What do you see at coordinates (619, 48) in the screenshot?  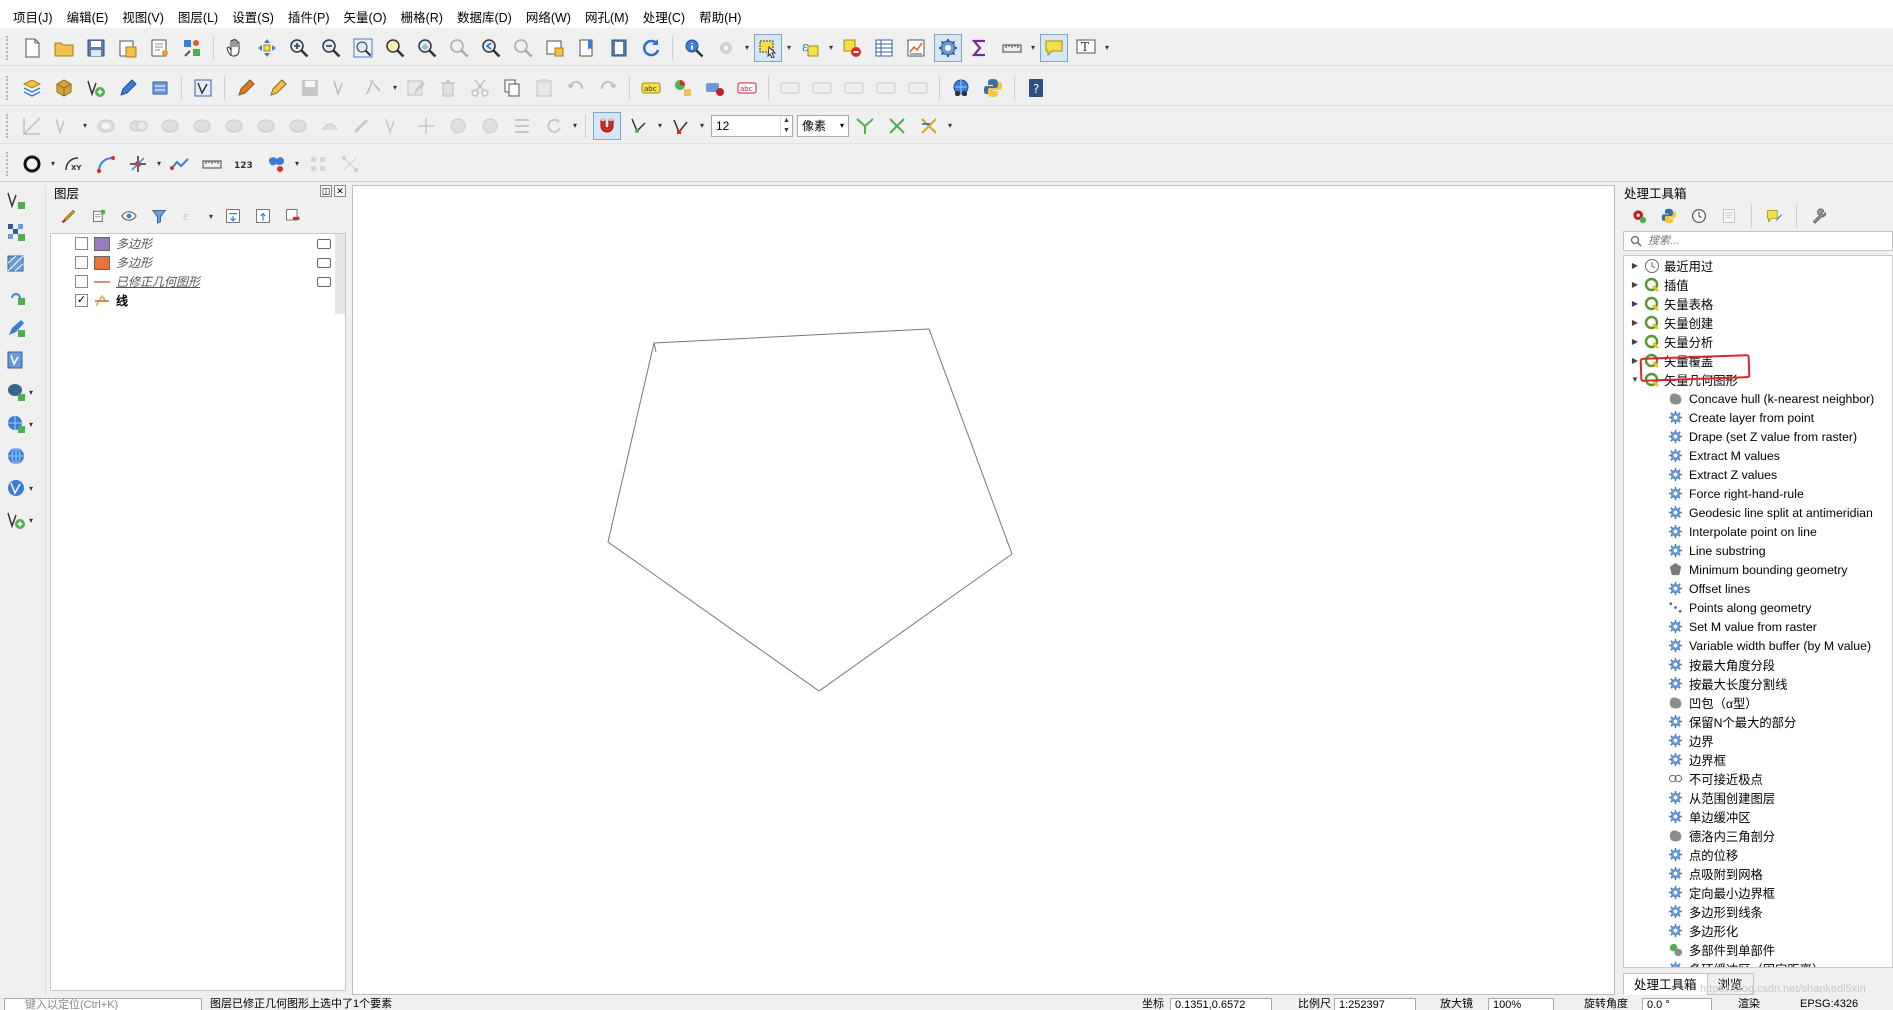 I see `spatial-bookmarks-button` at bounding box center [619, 48].